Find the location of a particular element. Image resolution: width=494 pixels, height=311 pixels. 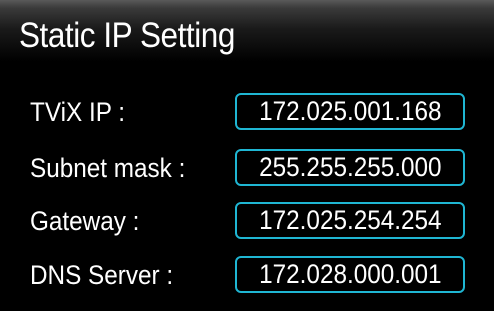

dns-server-value: 172.028.000.001 is located at coordinates (350, 274).